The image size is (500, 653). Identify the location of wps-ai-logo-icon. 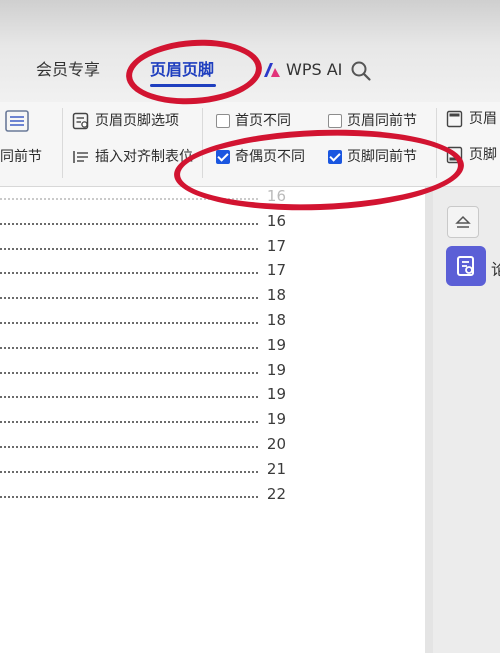
(272, 70).